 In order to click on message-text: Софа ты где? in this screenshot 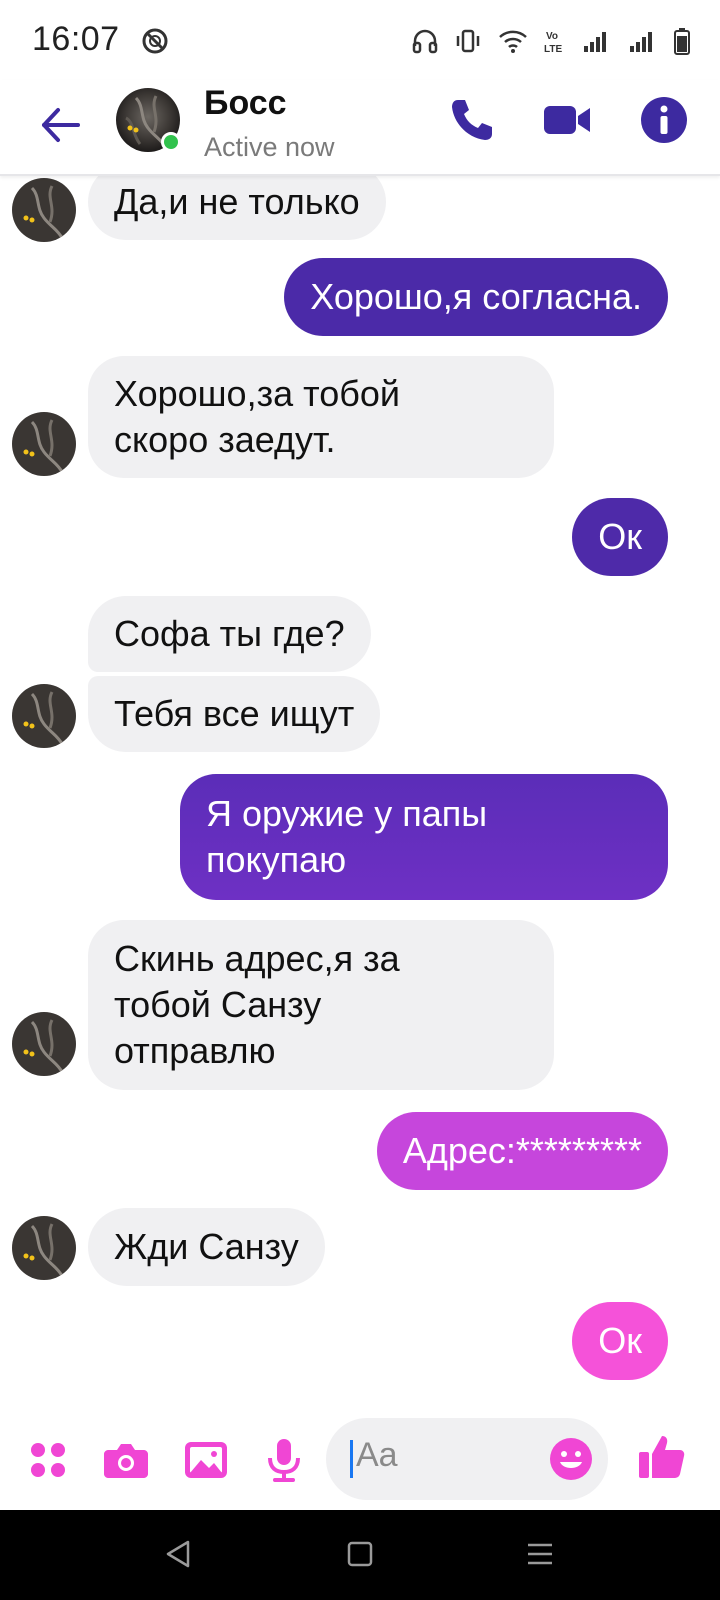, I will do `click(229, 633)`.